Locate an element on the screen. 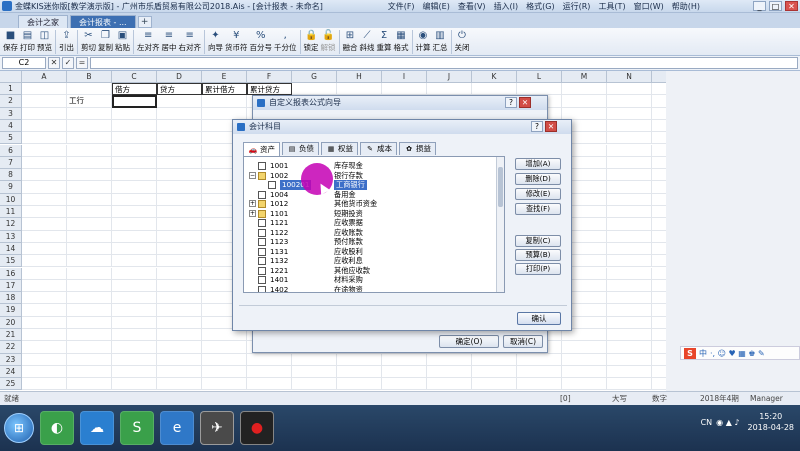  ime-toolbar: S 中 ·, ☺ ♥ ▦ ♚ ✎ is located at coordinates (740, 353).